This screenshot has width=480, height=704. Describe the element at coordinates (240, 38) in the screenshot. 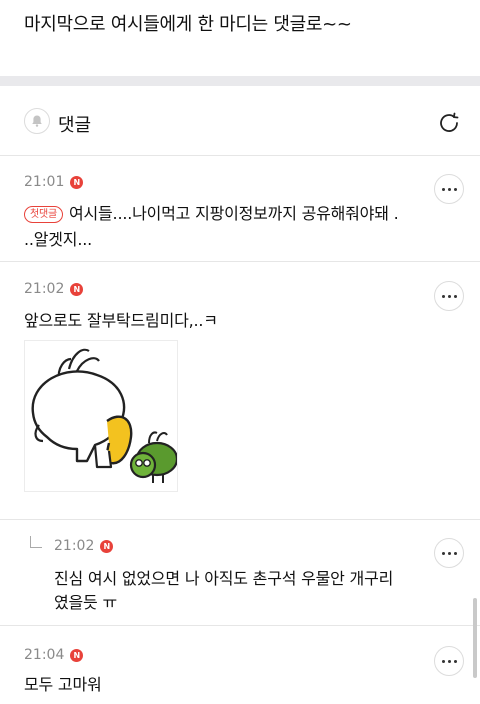

I see `post-tail: 마지막으로 여시들에게 한 마디는 댓글로~~` at that location.